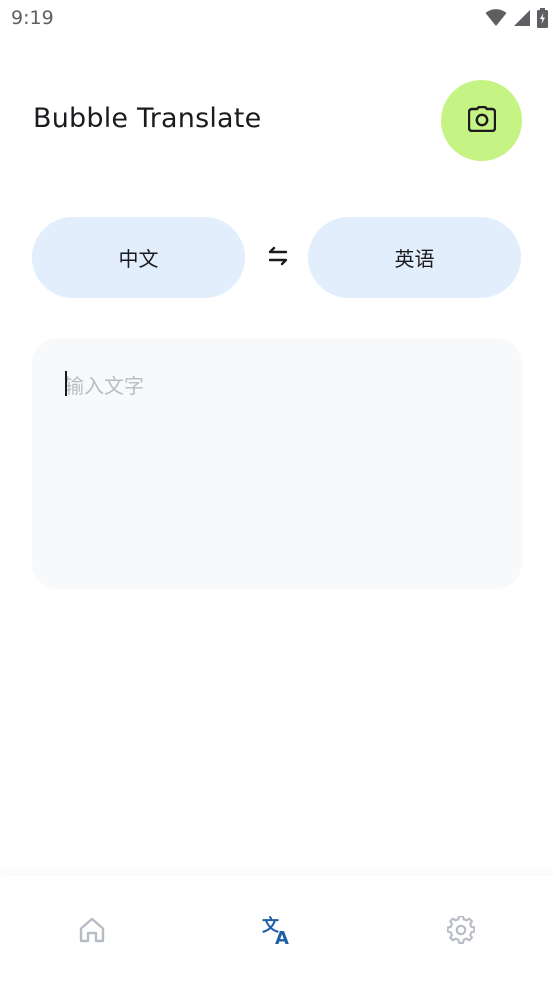 This screenshot has width=554, height=984. I want to click on nav-home, so click(92, 932).